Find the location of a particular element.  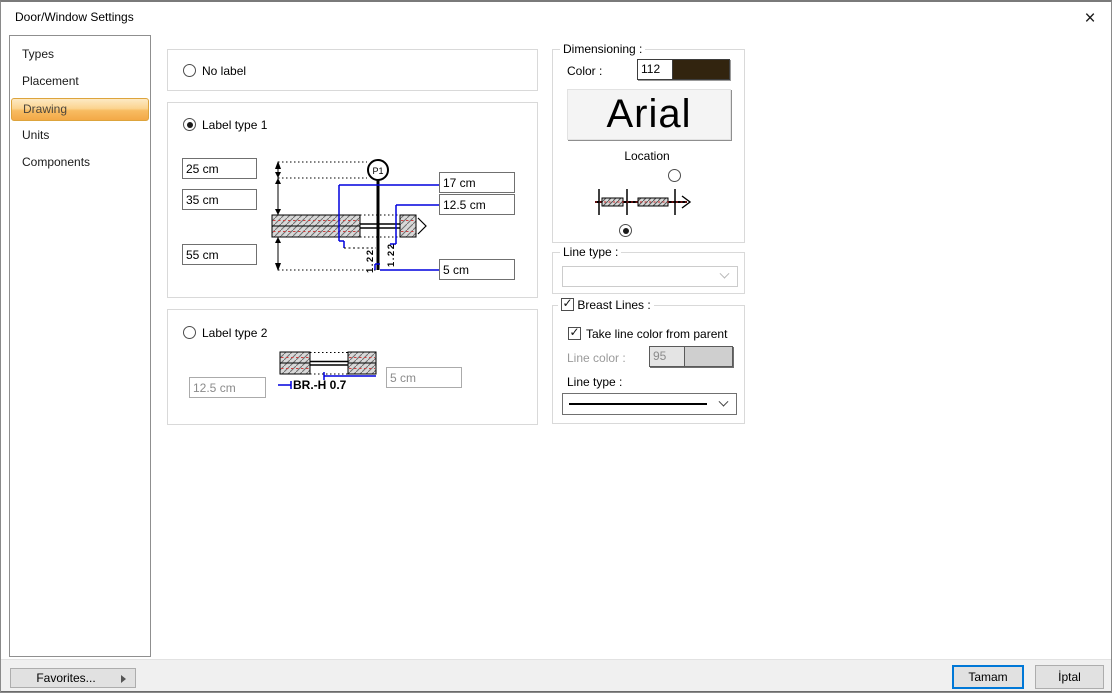

breast-line-color-field: 95 is located at coordinates (691, 356).